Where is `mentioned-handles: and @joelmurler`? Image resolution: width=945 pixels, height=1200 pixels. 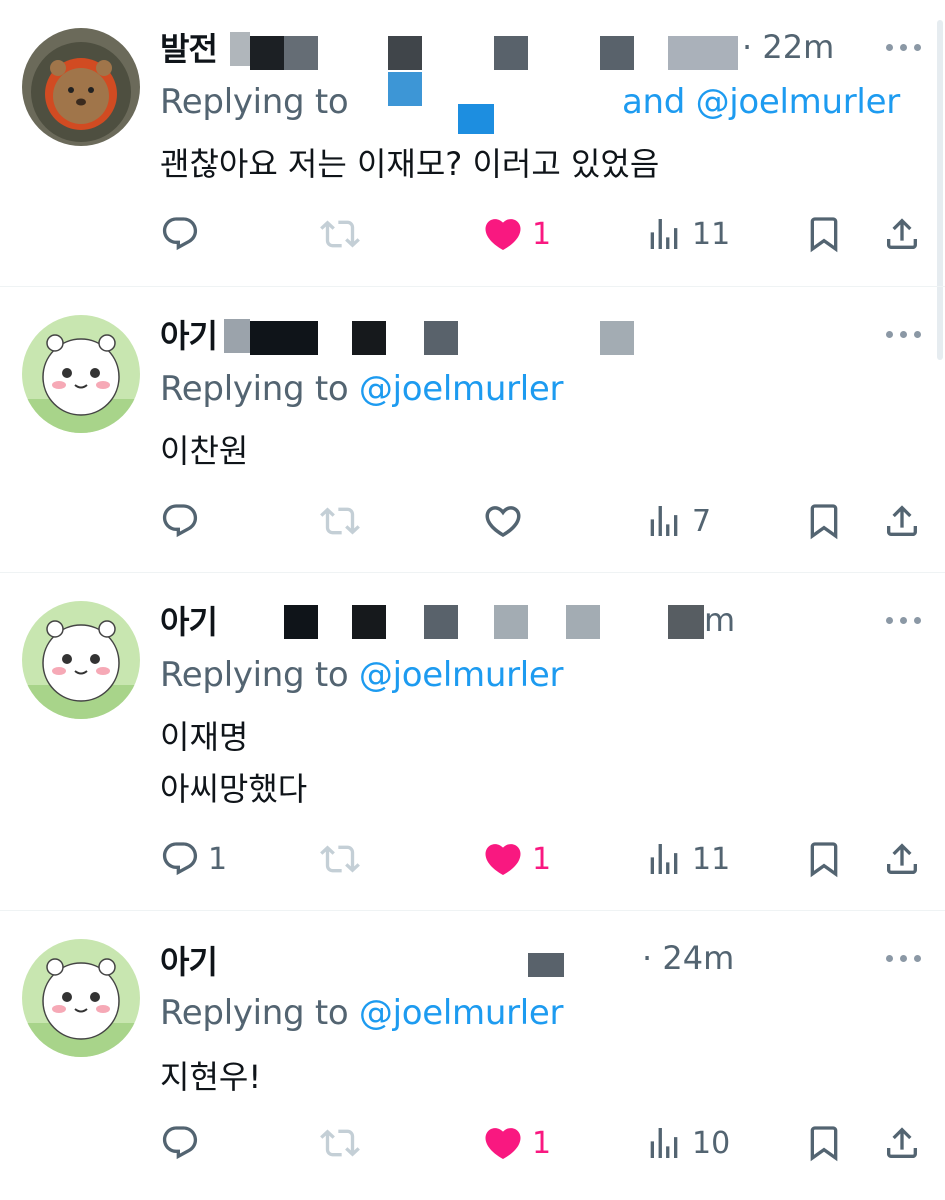
mentioned-handles: and @joelmurler is located at coordinates (761, 102).